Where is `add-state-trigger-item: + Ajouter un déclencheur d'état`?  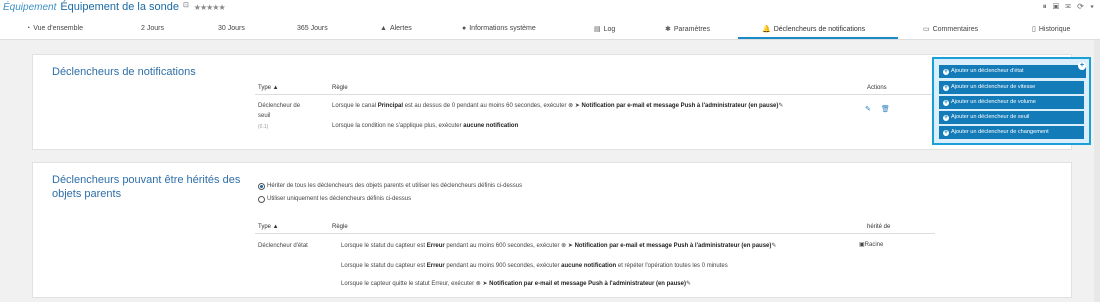
add-state-trigger-item: + Ajouter un déclencheur d'état is located at coordinates (1012, 71).